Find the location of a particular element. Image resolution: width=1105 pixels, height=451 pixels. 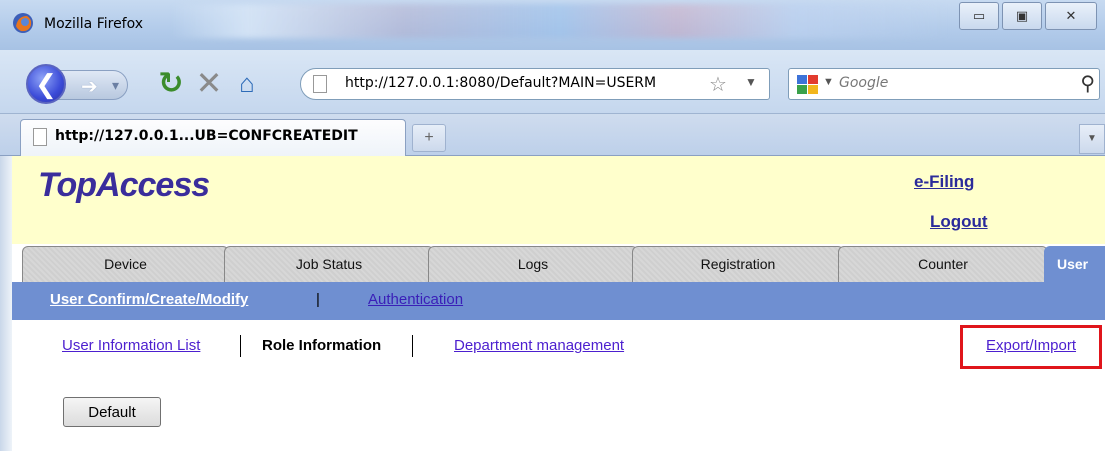

subnav-user-confirm: User Confirm/Create/Modify is located at coordinates (149, 299).